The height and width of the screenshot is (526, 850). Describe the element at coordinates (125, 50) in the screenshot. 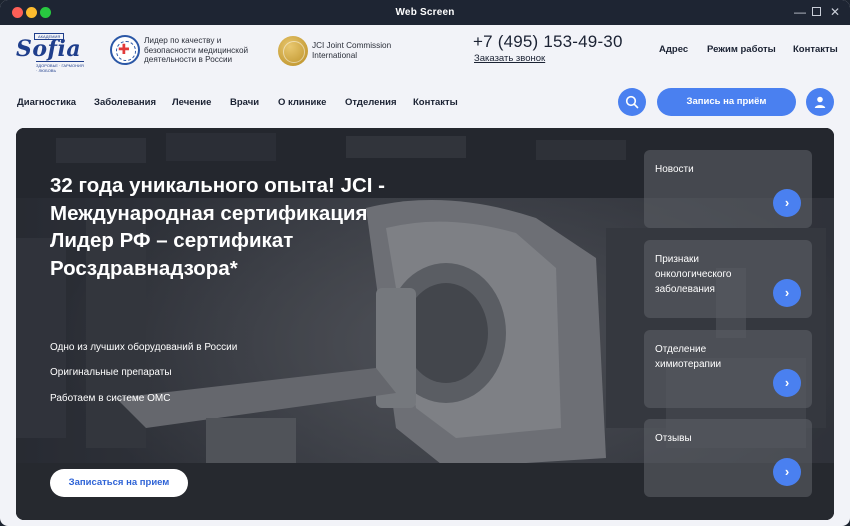

I see `quality-emblem-icon` at that location.